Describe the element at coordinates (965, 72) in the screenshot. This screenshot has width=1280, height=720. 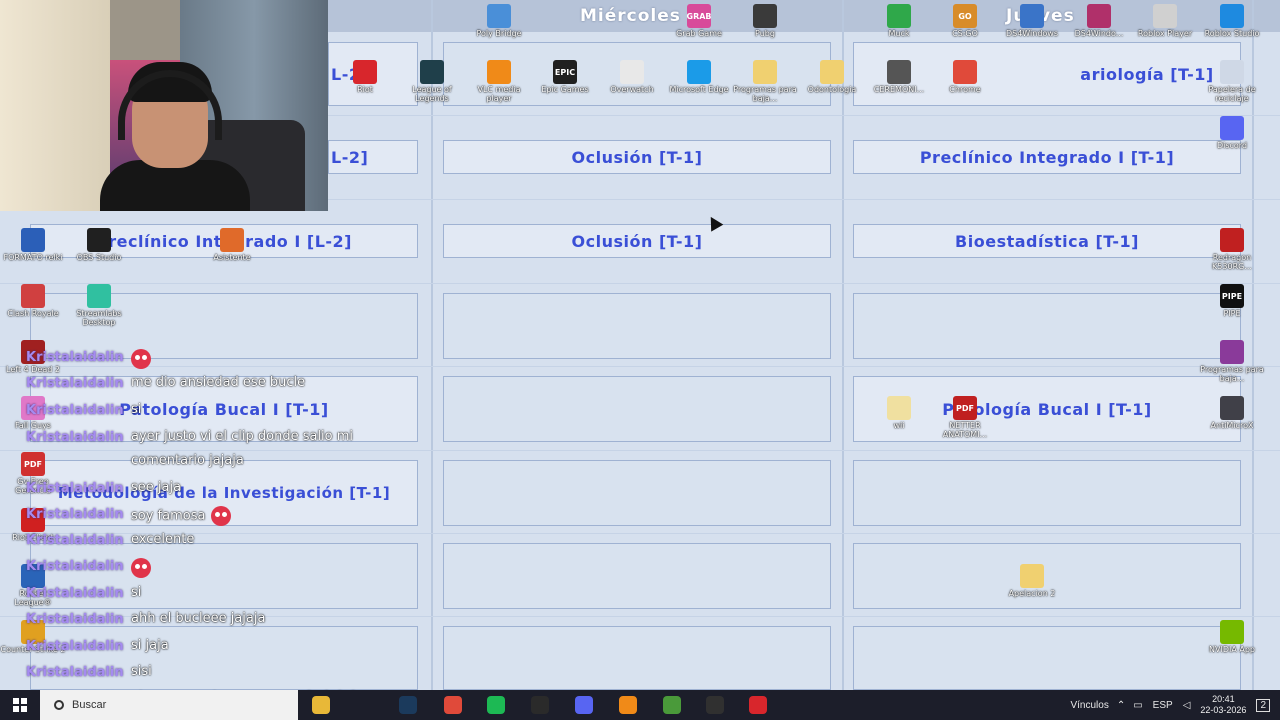
I see `chrome-icon` at that location.